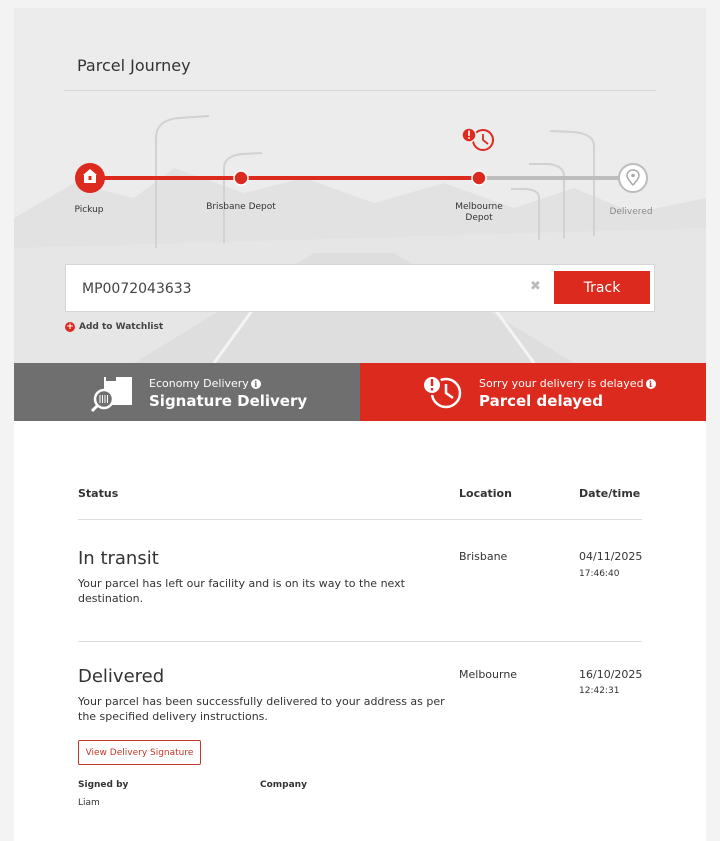  Describe the element at coordinates (70, 327) in the screenshot. I see `plus-circle-icon: +` at that location.